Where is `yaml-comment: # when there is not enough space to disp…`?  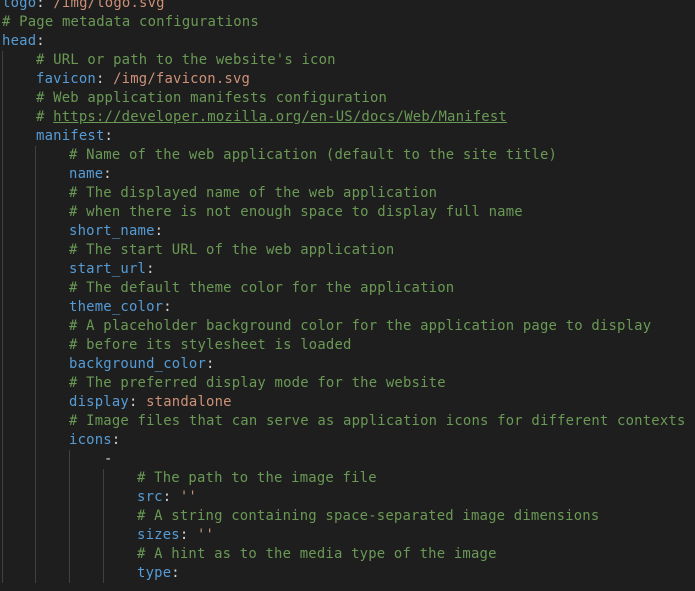
yaml-comment: # when there is not enough space to disp… is located at coordinates (296, 211).